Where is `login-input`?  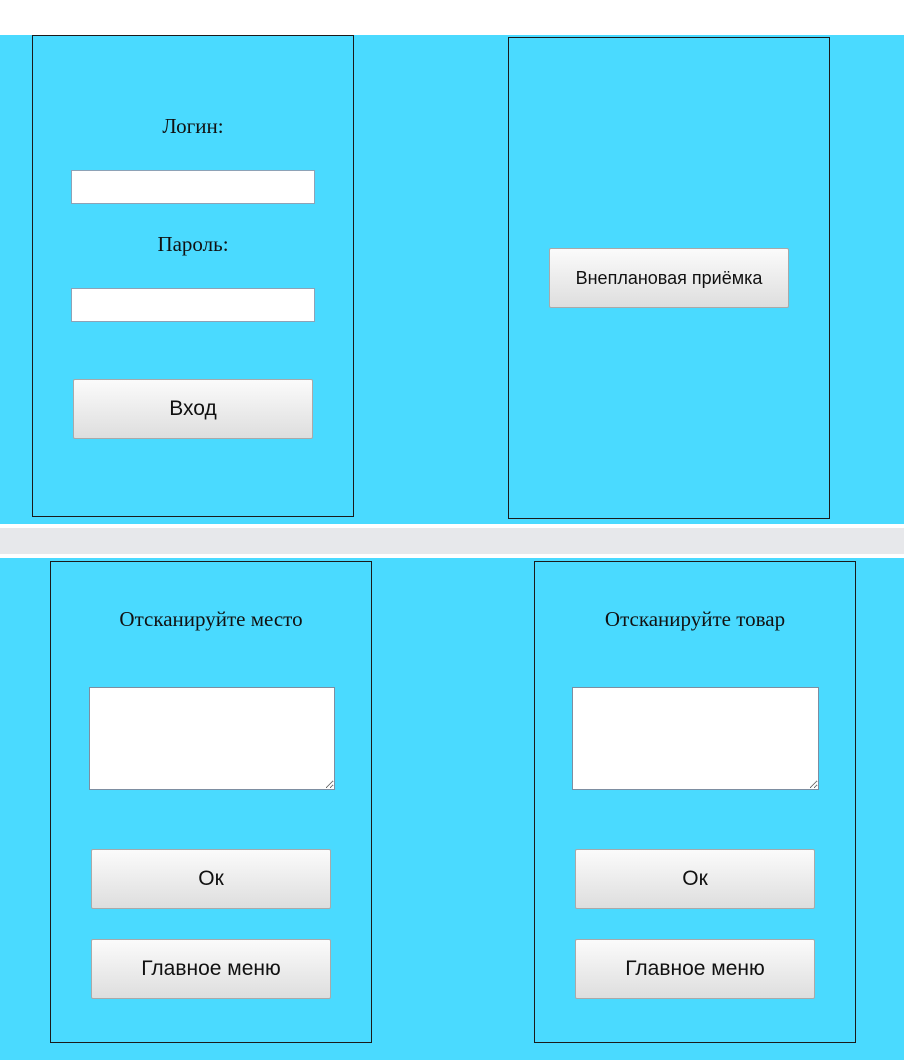
login-input is located at coordinates (193, 187).